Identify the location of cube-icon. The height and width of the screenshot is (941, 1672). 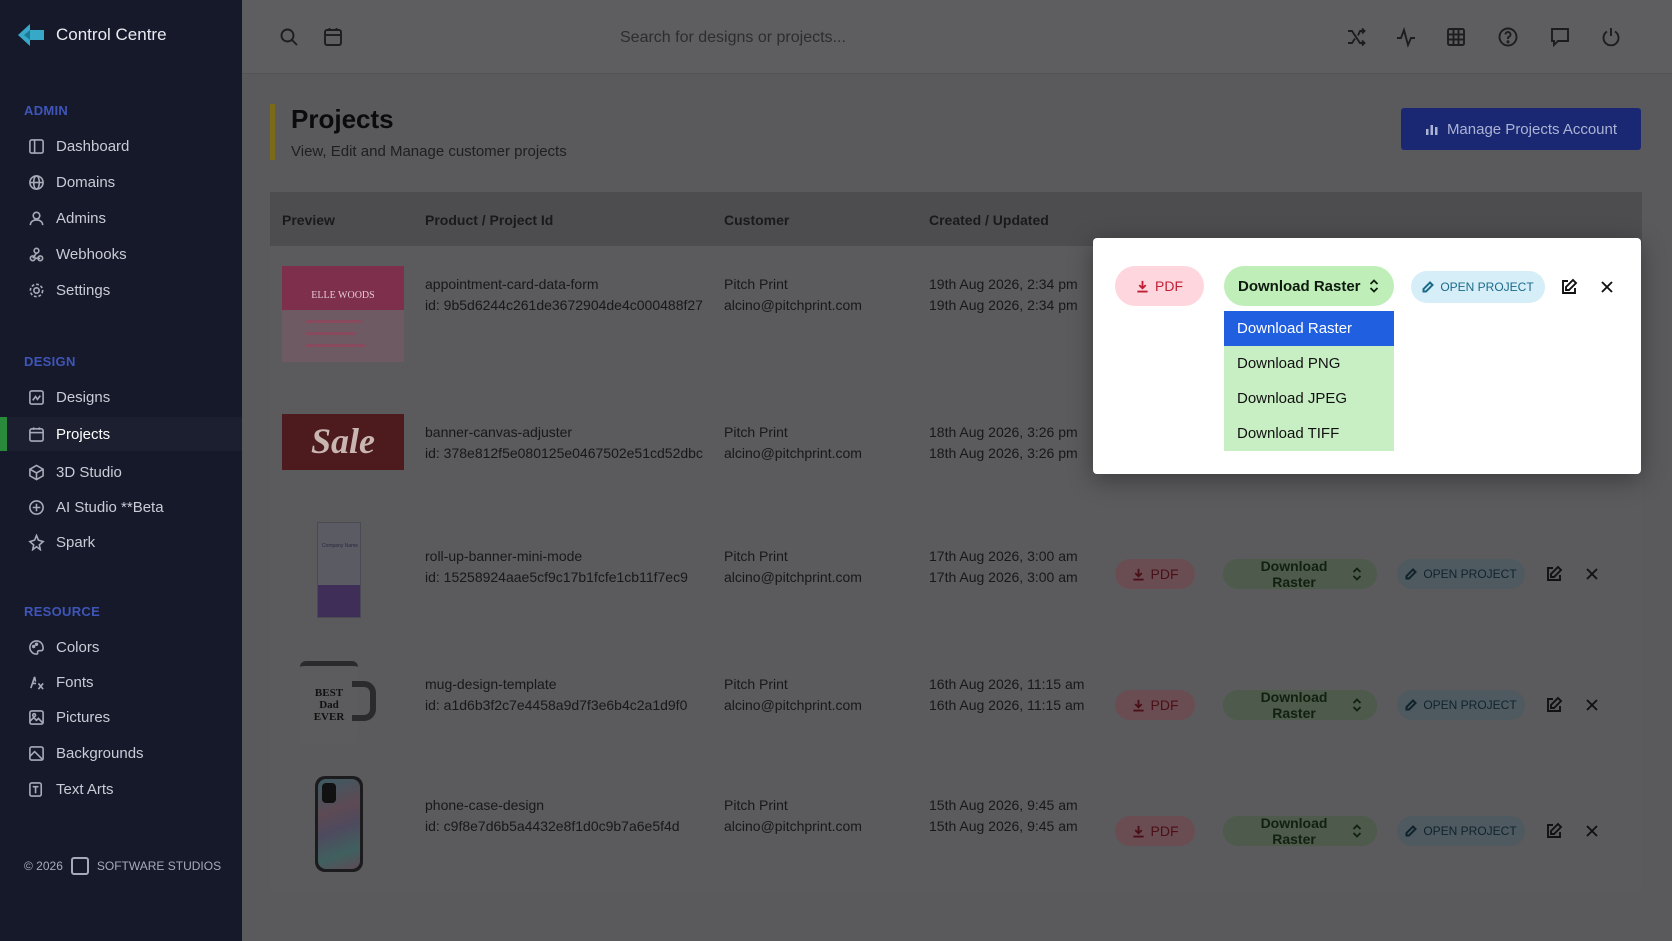
(36, 472).